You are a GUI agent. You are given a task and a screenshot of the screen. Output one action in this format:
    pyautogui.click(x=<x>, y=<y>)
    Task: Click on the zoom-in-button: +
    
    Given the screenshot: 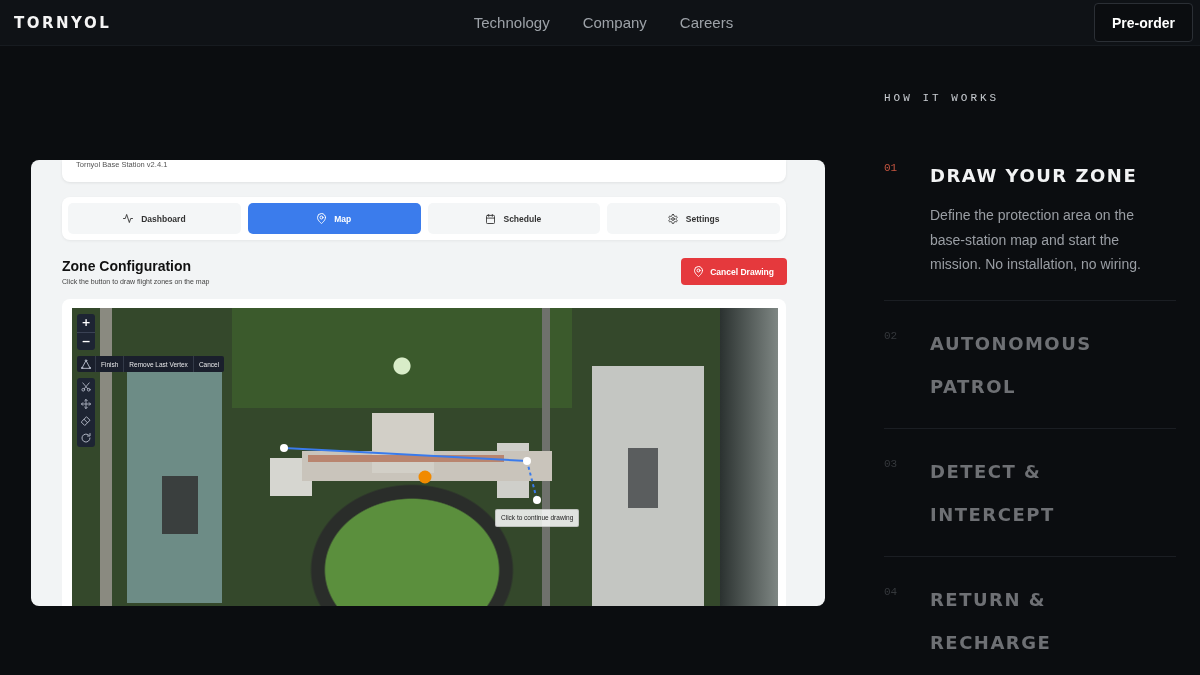 What is the action you would take?
    pyautogui.click(x=86, y=323)
    